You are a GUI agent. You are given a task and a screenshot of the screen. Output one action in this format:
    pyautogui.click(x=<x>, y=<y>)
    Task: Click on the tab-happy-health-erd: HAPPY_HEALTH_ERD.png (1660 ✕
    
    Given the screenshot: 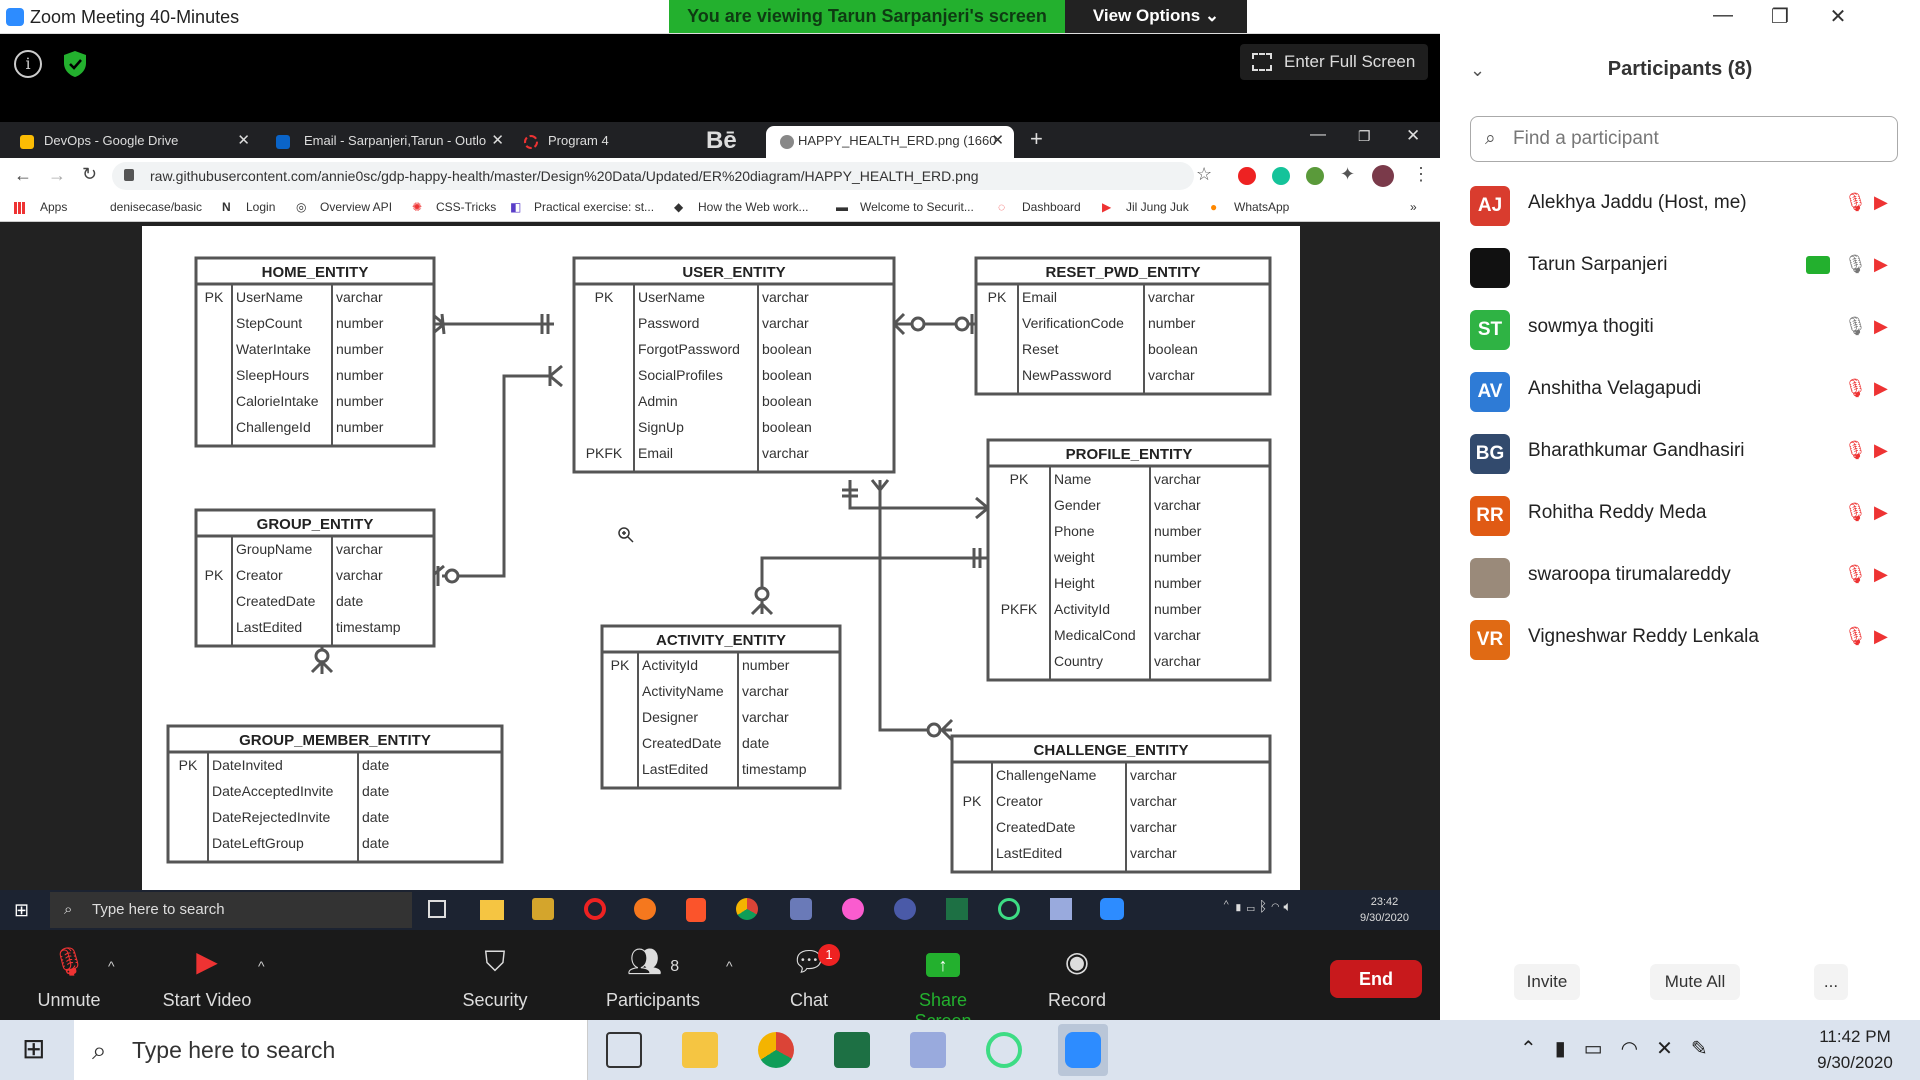 What is the action you would take?
    pyautogui.click(x=890, y=142)
    